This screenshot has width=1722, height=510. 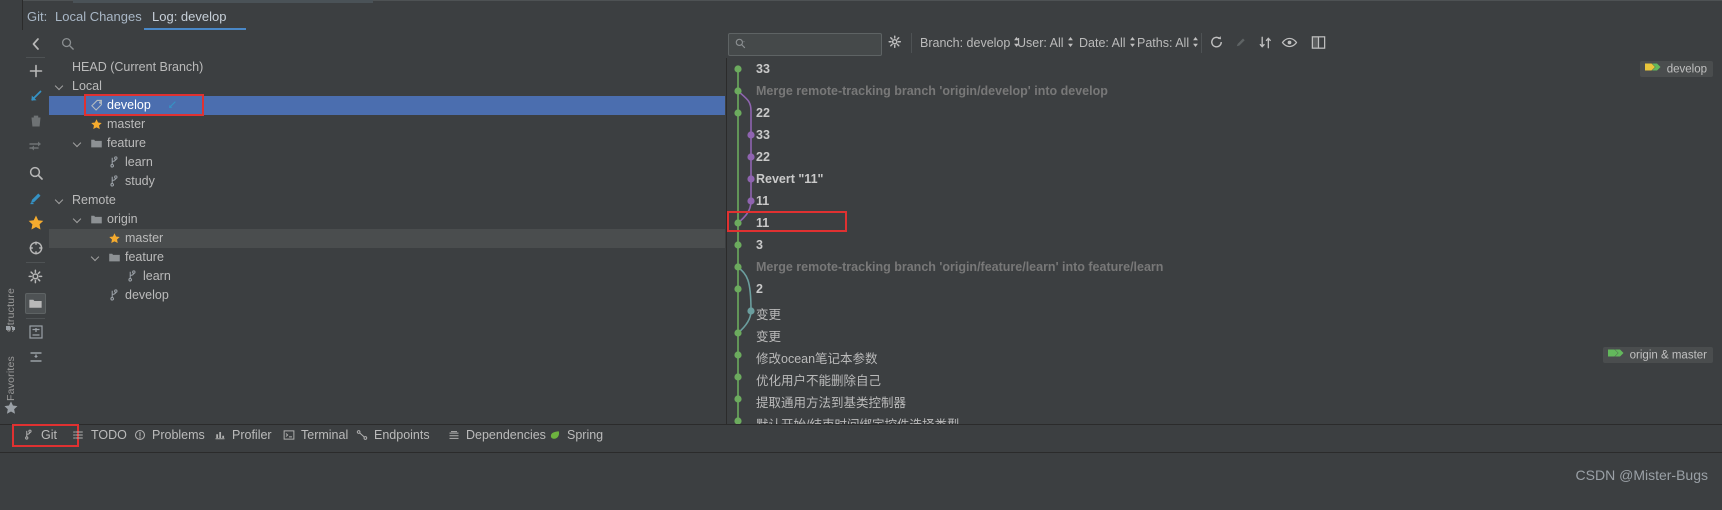 What do you see at coordinates (1224, 355) in the screenshot?
I see `commit-row: 修改ocean笔记本参数` at bounding box center [1224, 355].